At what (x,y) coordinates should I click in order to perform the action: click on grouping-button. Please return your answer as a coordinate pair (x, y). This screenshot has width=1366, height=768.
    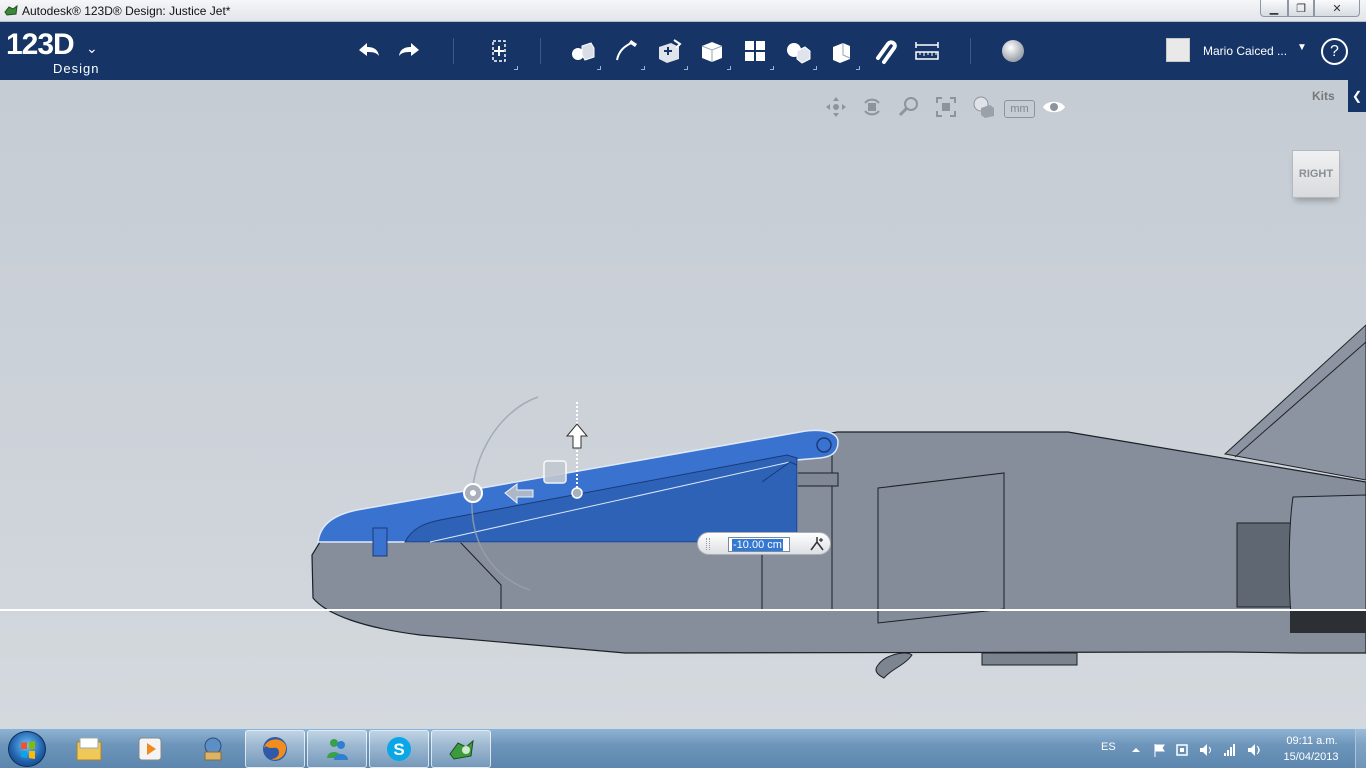
    Looking at the image, I should click on (799, 52).